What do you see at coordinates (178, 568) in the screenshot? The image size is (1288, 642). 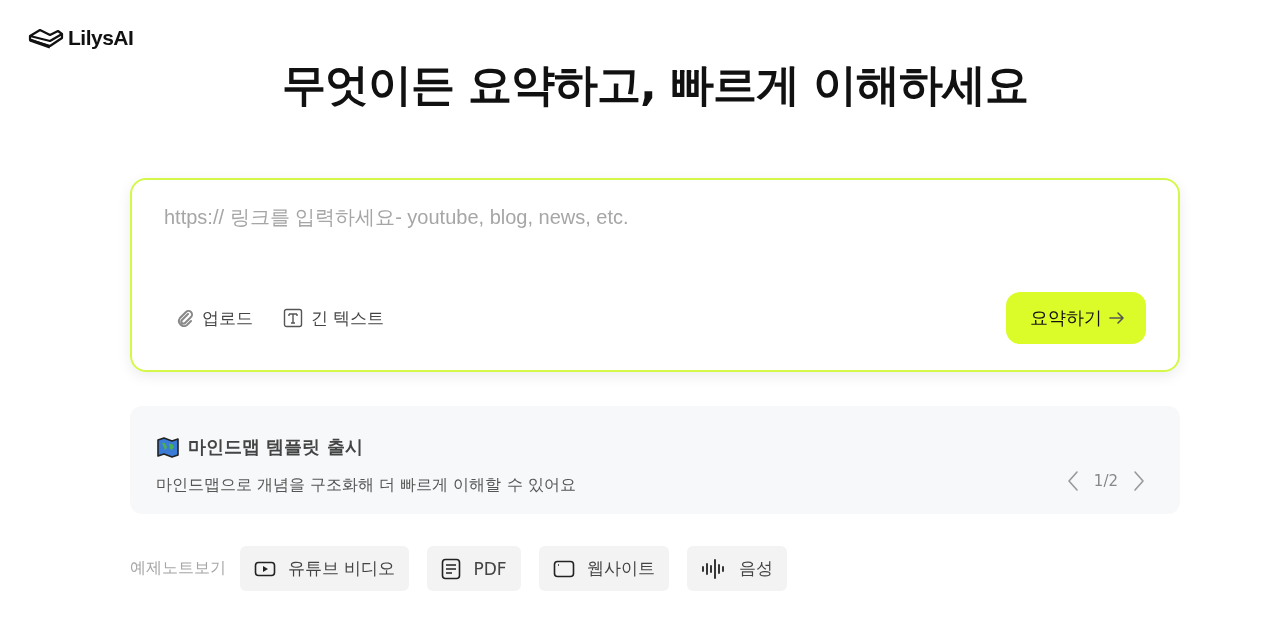 I see `examples-label: 예제노트보기` at bounding box center [178, 568].